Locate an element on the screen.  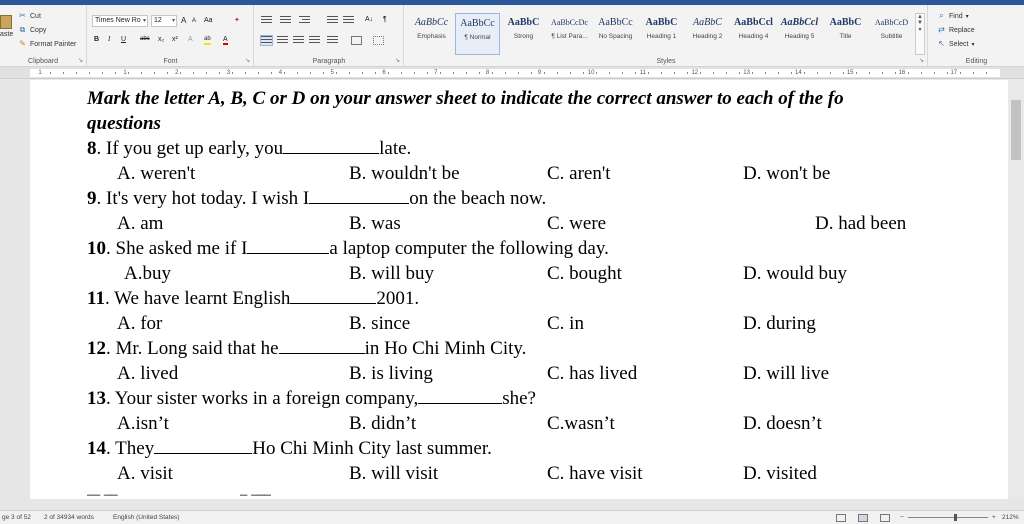
align-right-icon is located at coordinates (298, 40).